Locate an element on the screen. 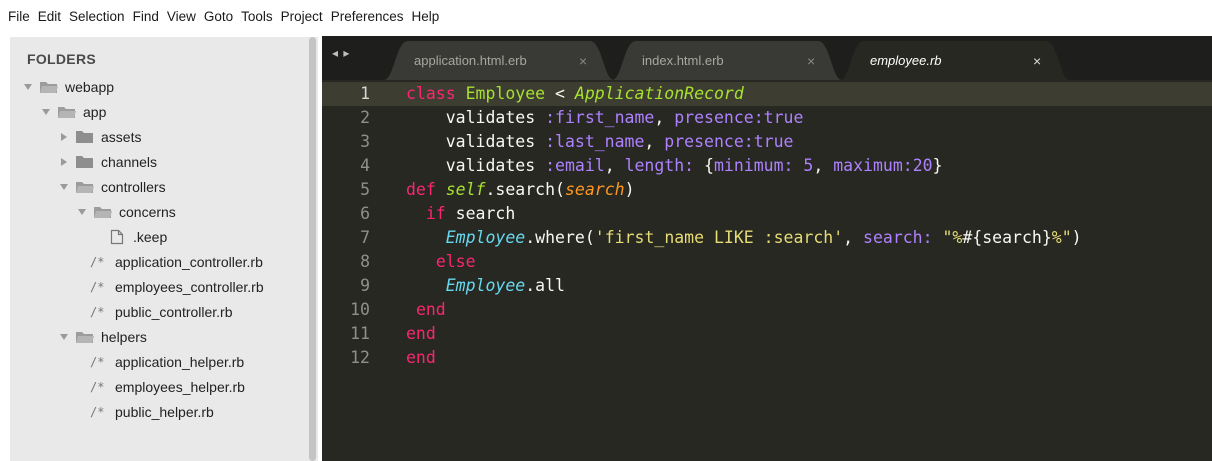 Image resolution: width=1212 pixels, height=461 pixels. tree-item-app: app is located at coordinates (73, 112).